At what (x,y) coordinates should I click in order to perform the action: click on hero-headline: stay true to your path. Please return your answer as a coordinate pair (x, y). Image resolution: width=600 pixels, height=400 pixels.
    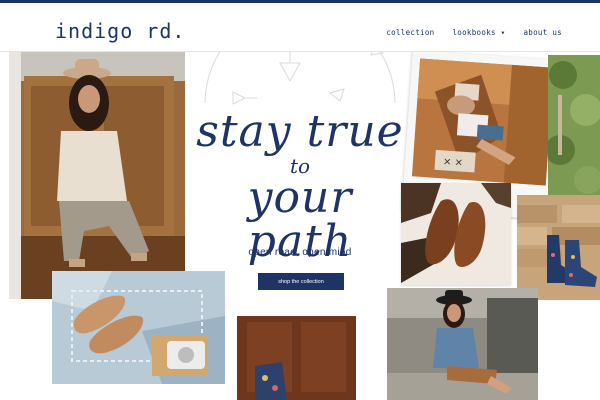
    Looking at the image, I should click on (300, 187).